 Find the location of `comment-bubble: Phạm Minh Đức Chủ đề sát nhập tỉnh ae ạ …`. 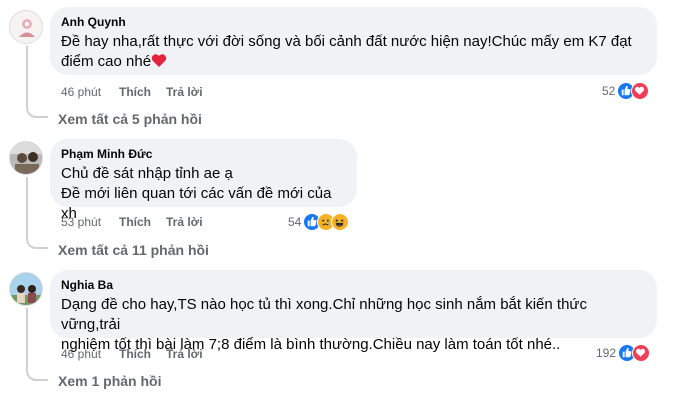

comment-bubble: Phạm Minh Đức Chủ đề sát nhập tỉnh ae ạ … is located at coordinates (203, 180).